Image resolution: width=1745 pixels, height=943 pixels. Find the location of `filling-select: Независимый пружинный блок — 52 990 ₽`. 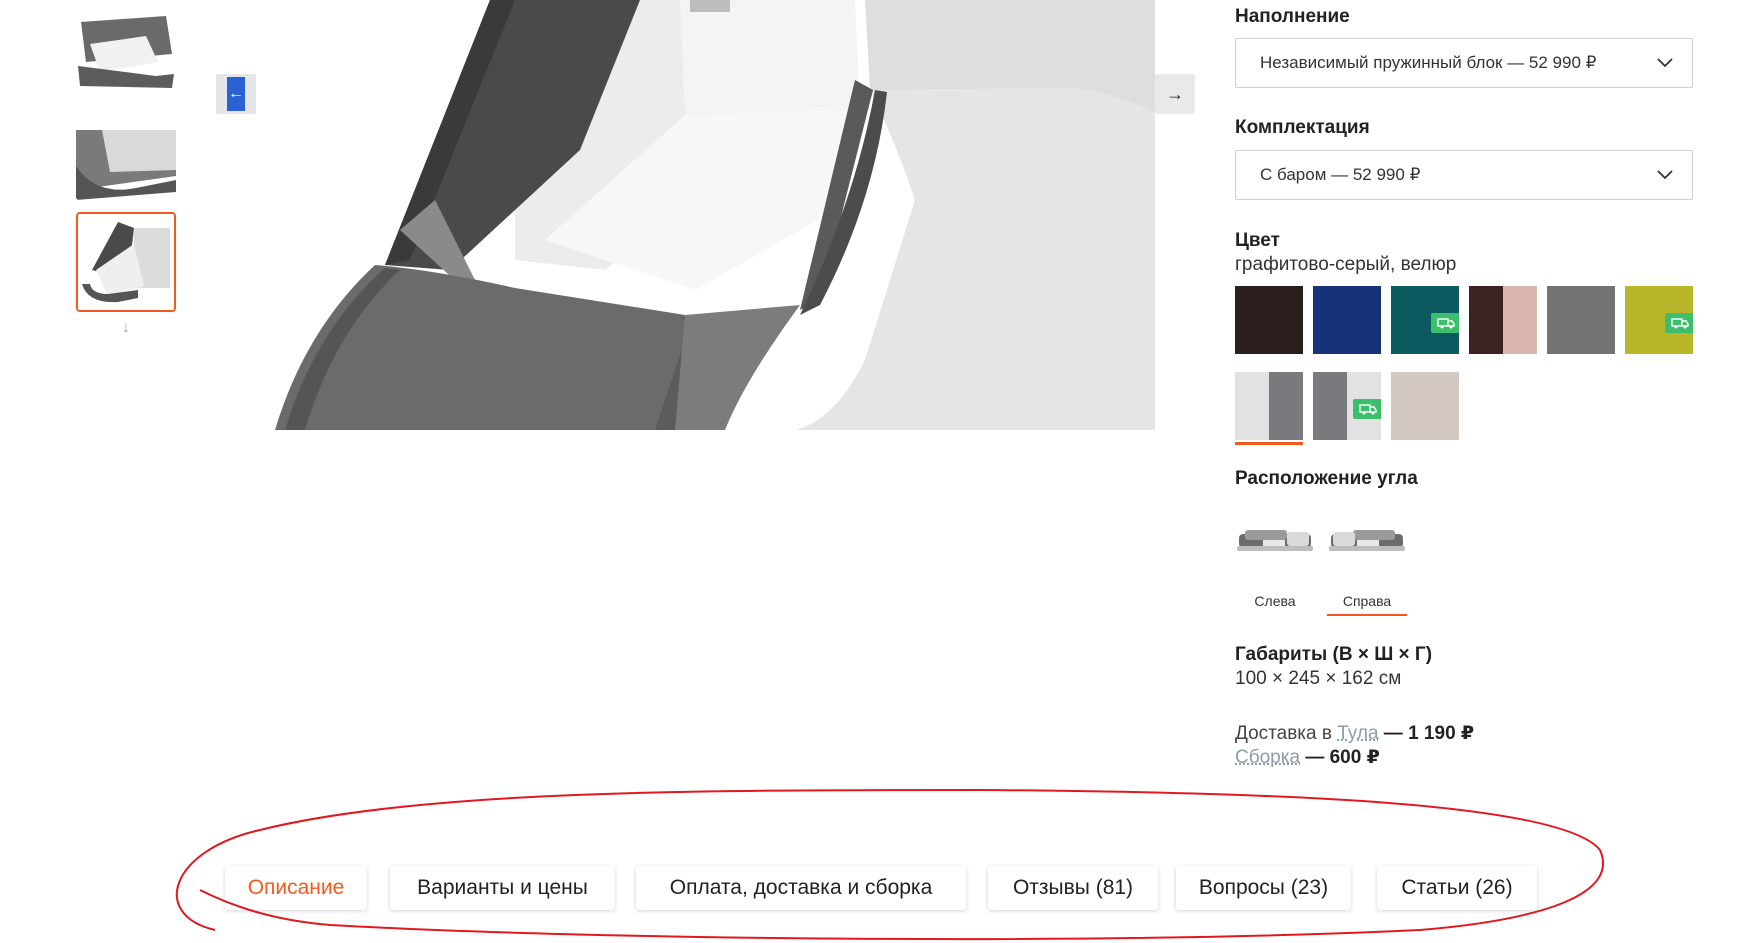

filling-select: Независимый пружинный блок — 52 990 ₽ is located at coordinates (1464, 63).